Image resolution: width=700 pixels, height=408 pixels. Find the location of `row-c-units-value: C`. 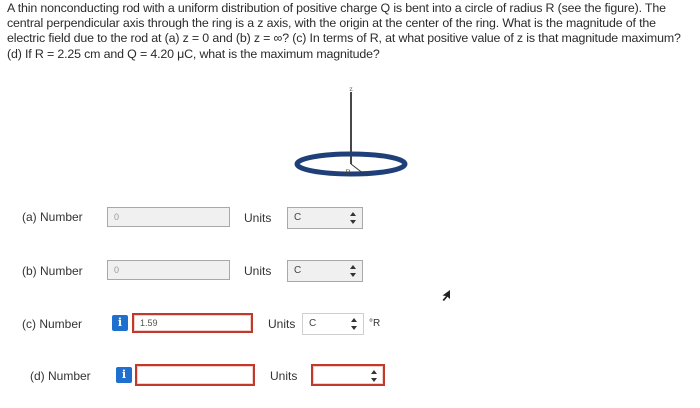

row-c-units-value: C is located at coordinates (313, 323).